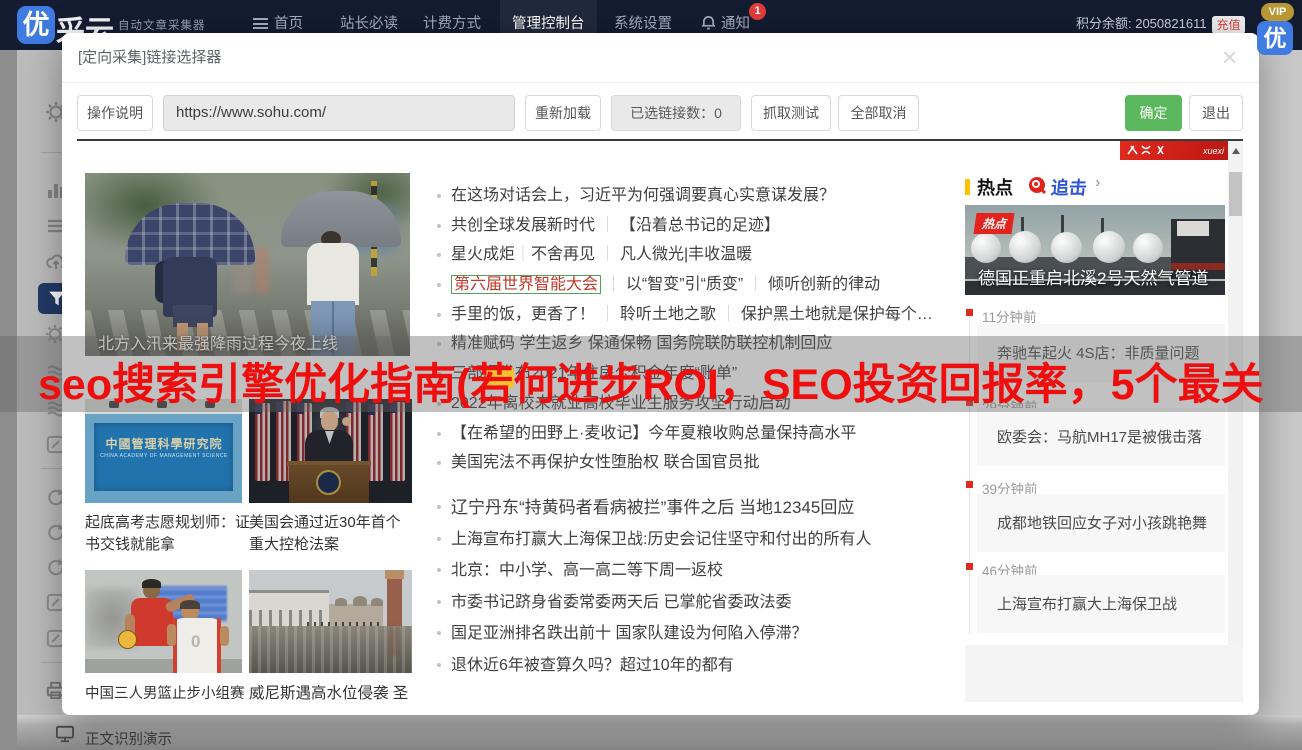 The image size is (1302, 750). Describe the element at coordinates (164, 444) in the screenshot. I see `plaque-cn: 中國管理科學研究院` at that location.